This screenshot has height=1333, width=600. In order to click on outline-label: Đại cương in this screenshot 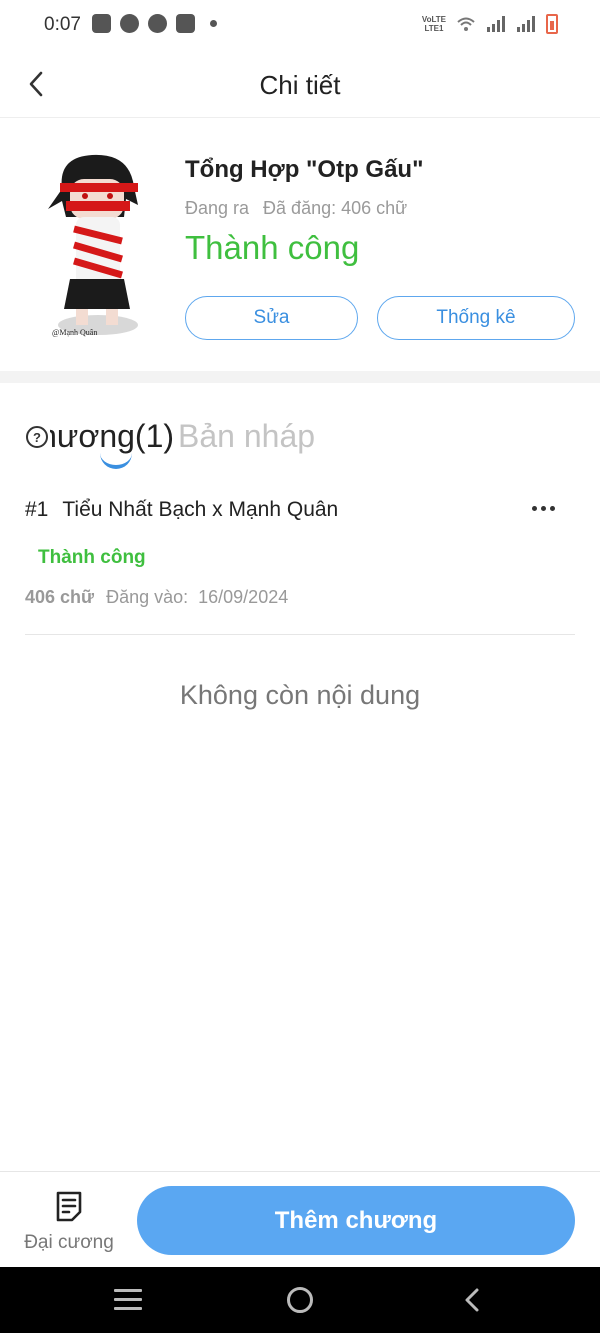, I will do `click(69, 1242)`.